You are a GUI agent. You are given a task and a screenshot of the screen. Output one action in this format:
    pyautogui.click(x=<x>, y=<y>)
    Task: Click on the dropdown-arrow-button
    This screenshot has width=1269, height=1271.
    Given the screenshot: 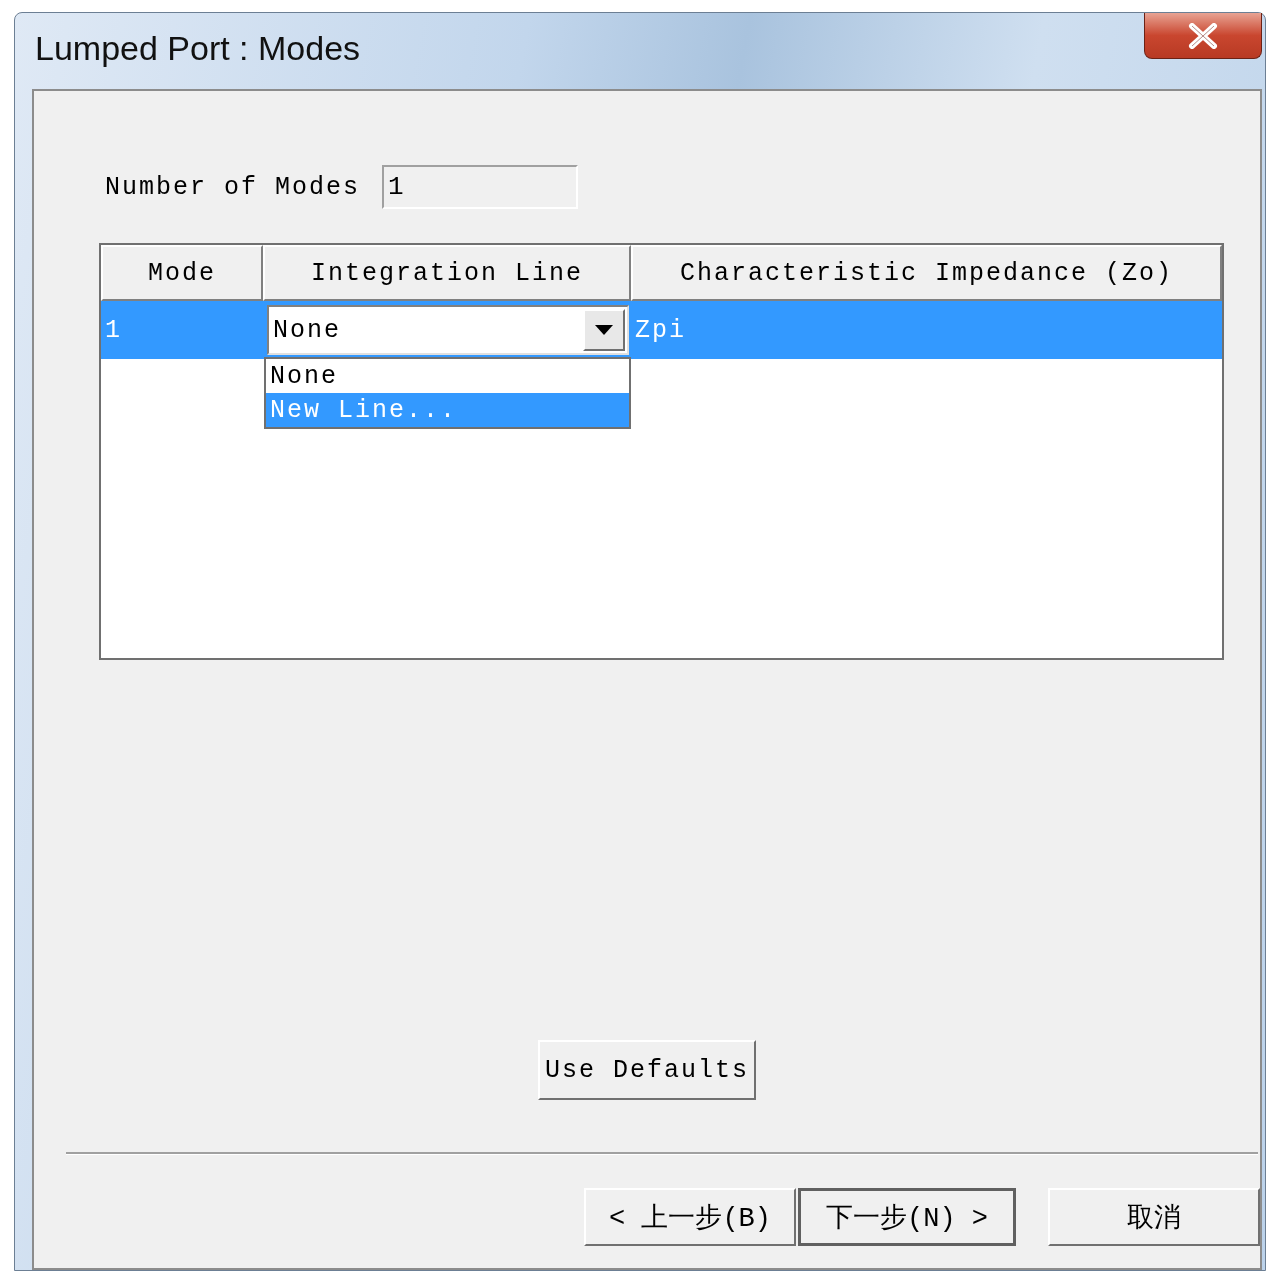 What is the action you would take?
    pyautogui.click(x=604, y=330)
    